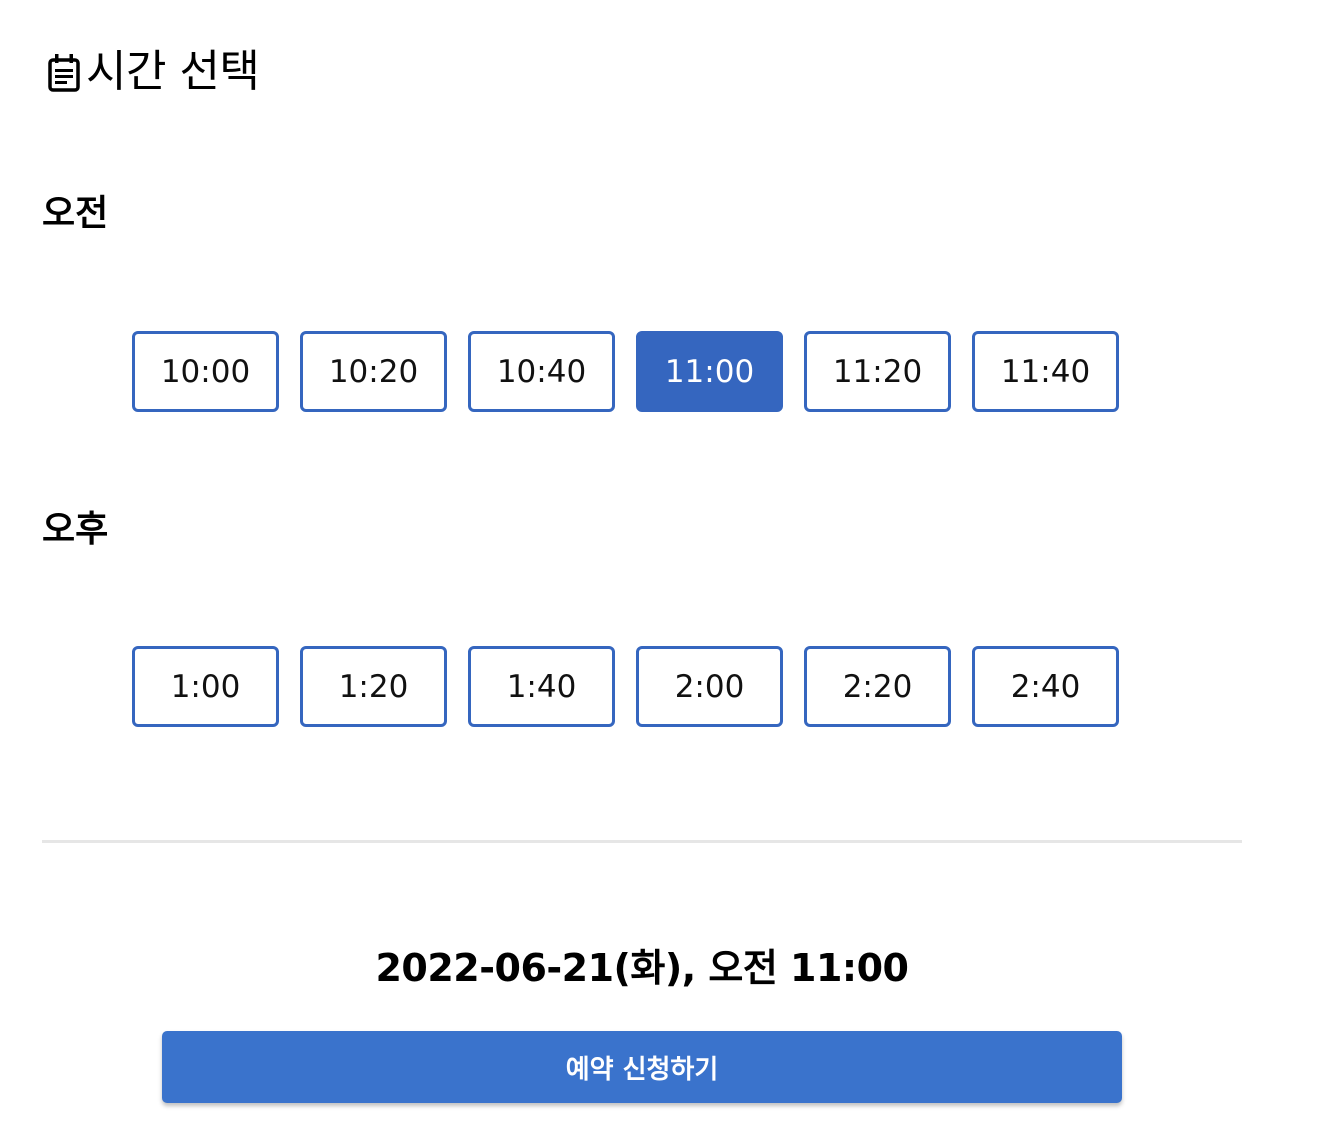 This screenshot has height=1140, width=1336. What do you see at coordinates (173, 71) in the screenshot?
I see `page-title: 시간 선택` at bounding box center [173, 71].